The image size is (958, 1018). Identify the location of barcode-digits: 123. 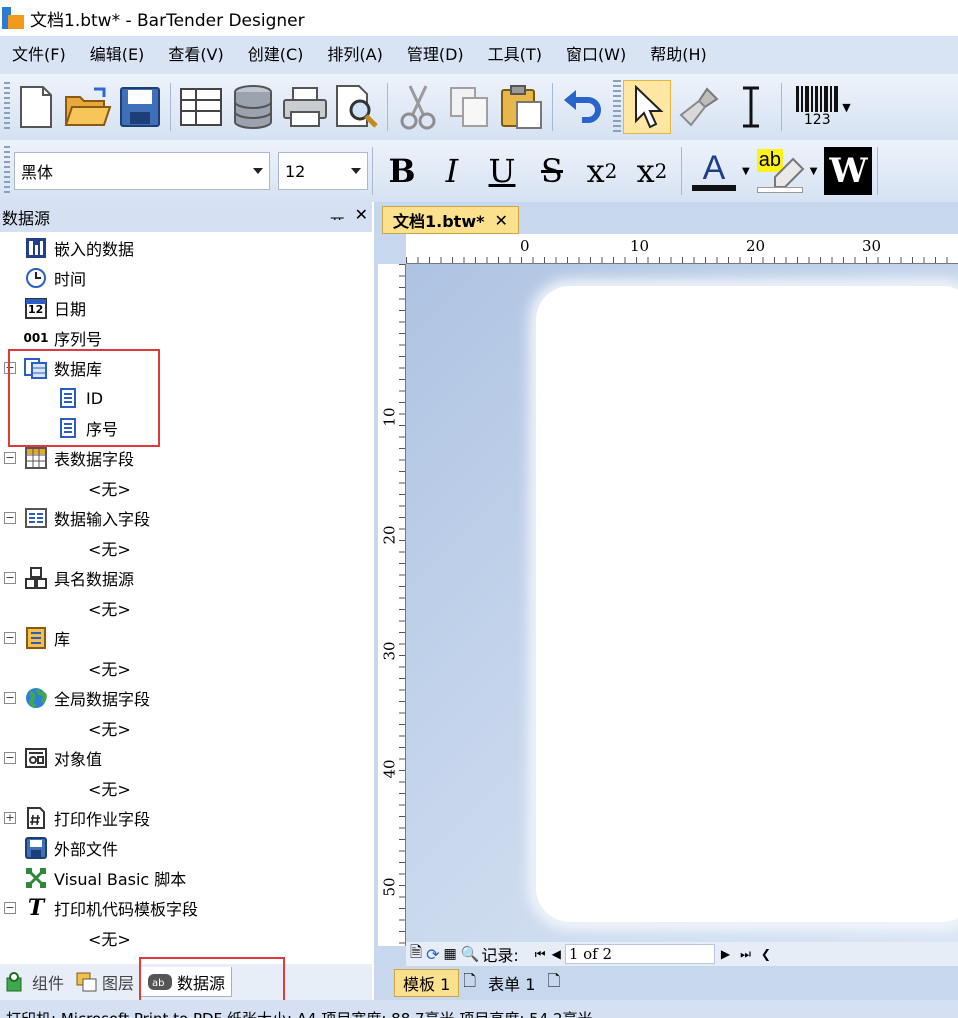
(817, 120).